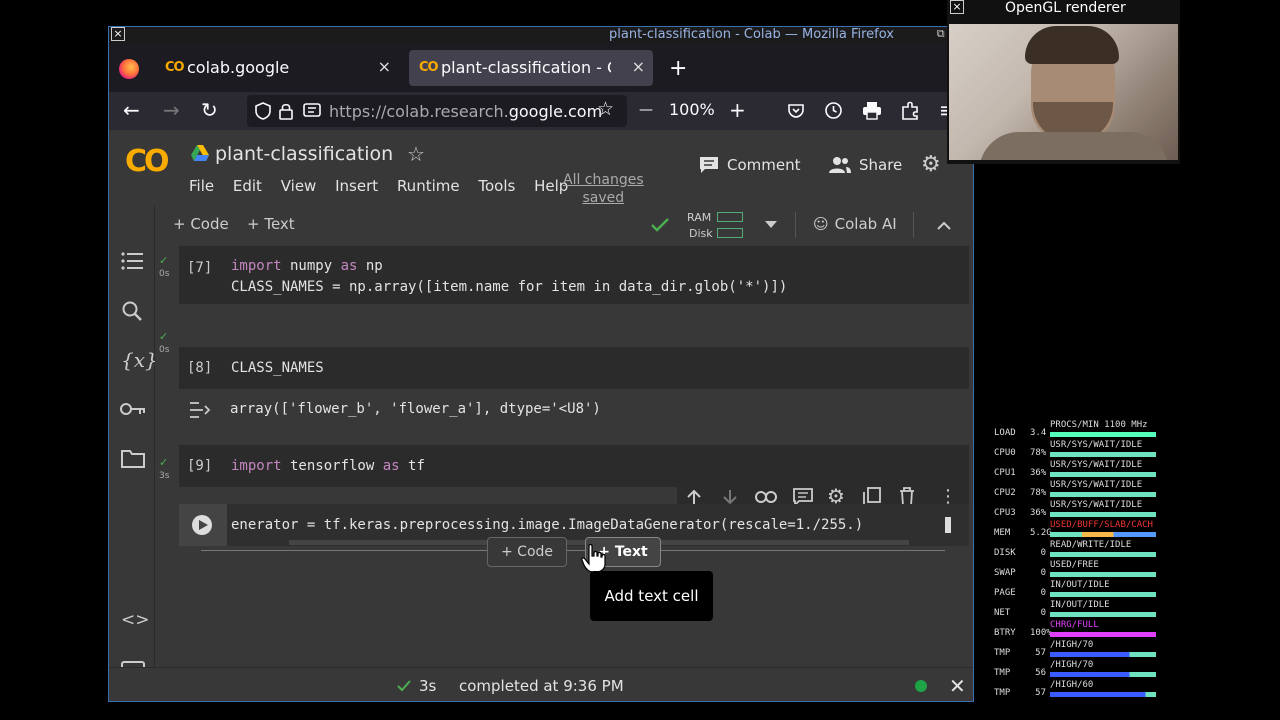  Describe the element at coordinates (129, 69) in the screenshot. I see `firefox-icon` at that location.